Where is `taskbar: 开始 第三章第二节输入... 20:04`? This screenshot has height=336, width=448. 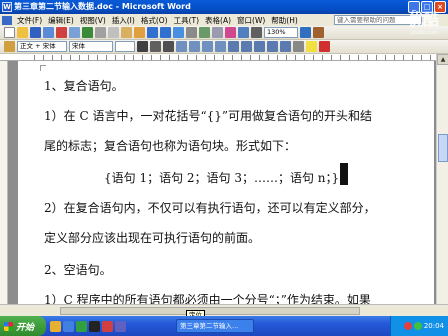
taskbar: 开始 第三章第二节输入... 20:04 is located at coordinates (224, 326).